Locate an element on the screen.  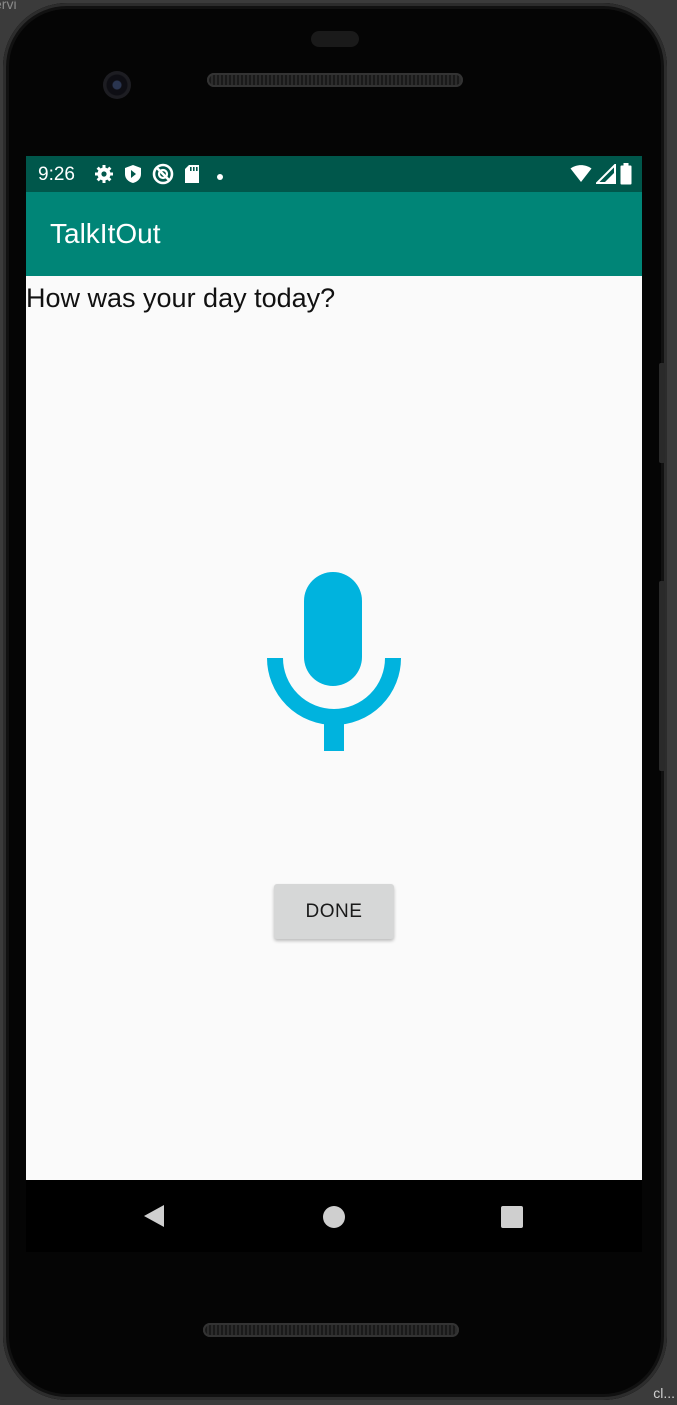
home-icon is located at coordinates (334, 1219).